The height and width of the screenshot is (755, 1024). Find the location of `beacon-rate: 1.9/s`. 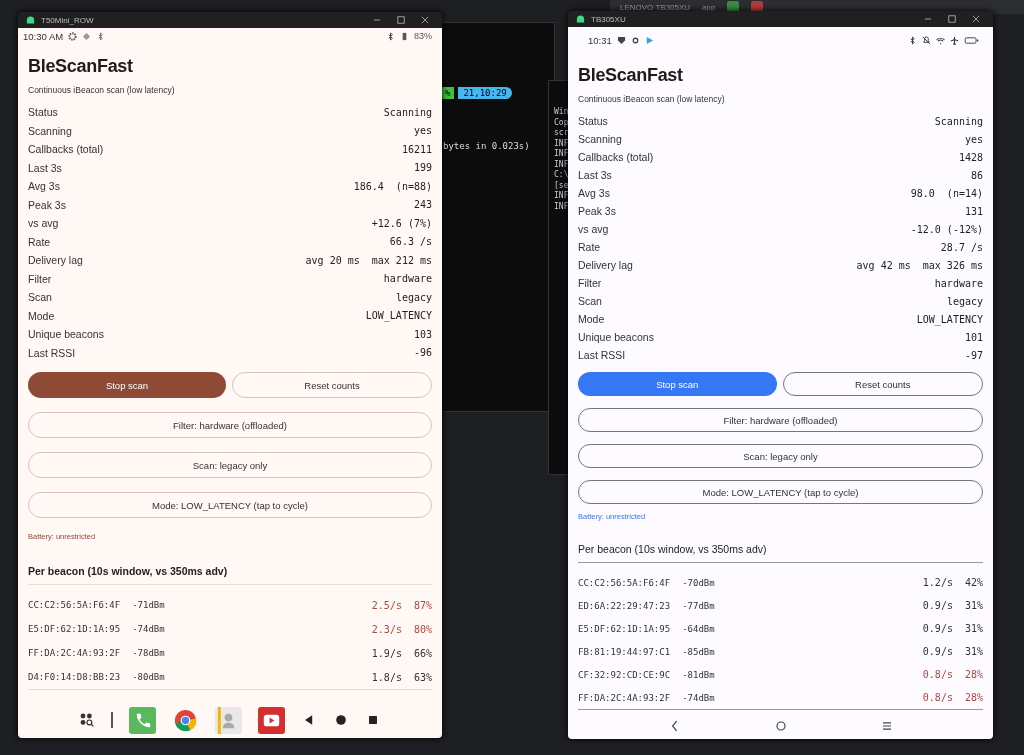

beacon-rate: 1.9/s is located at coordinates (386, 653).